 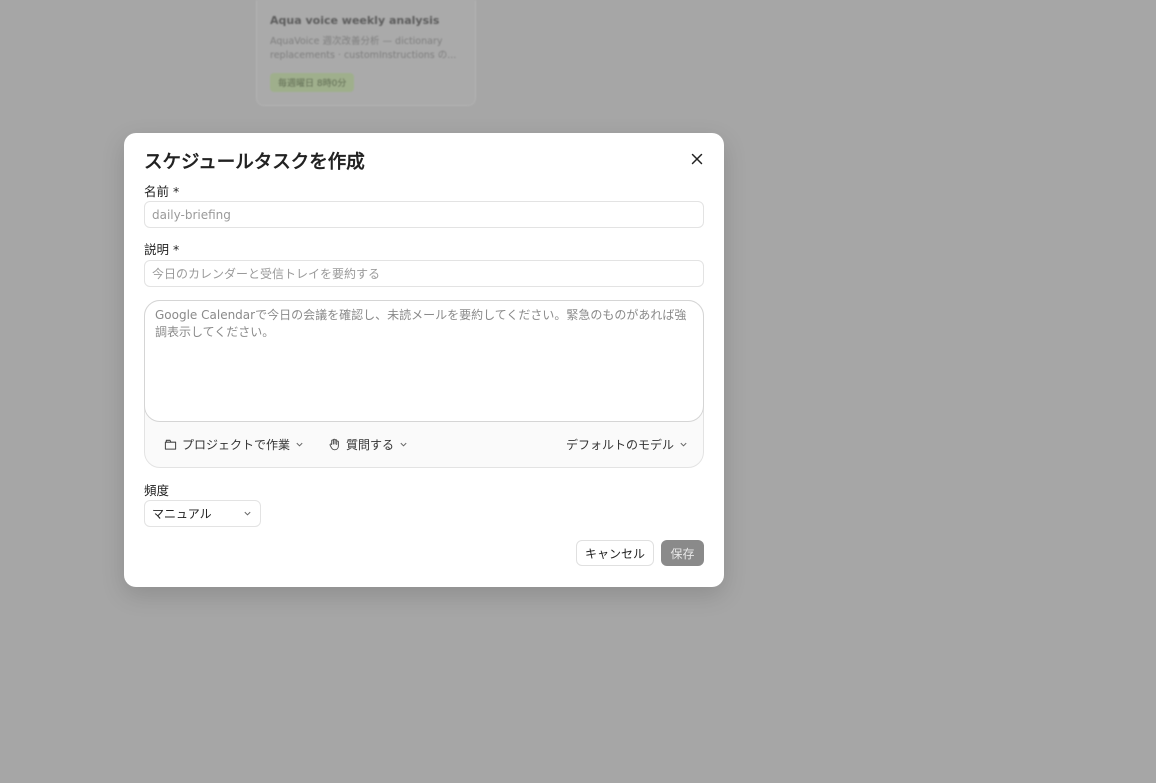 I want to click on project-selector-label: プロジェクトで作業, so click(x=236, y=444).